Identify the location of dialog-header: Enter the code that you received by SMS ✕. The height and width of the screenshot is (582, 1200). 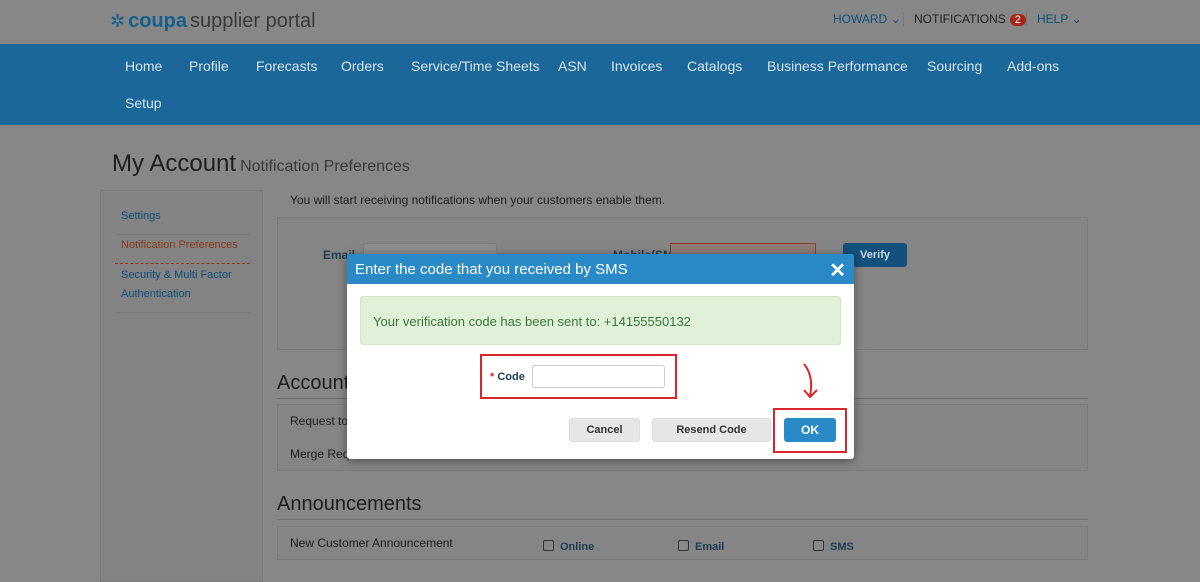
(600, 269).